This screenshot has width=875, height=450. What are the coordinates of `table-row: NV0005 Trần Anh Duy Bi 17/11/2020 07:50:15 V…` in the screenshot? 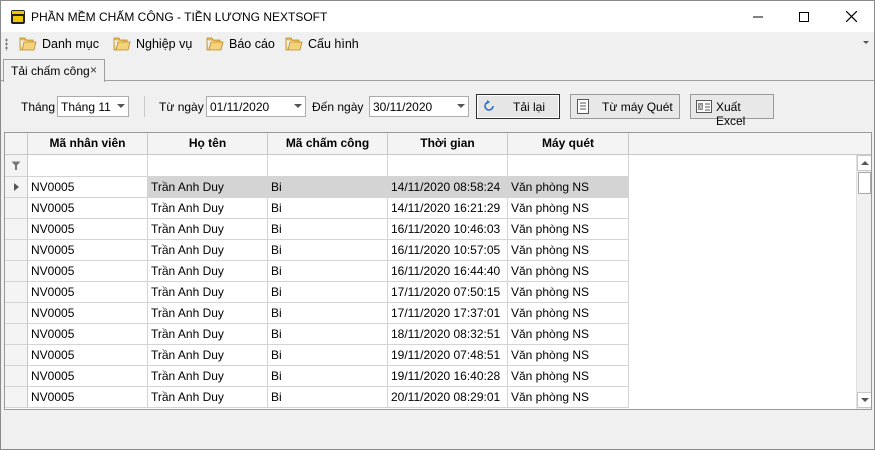 It's located at (317, 292).